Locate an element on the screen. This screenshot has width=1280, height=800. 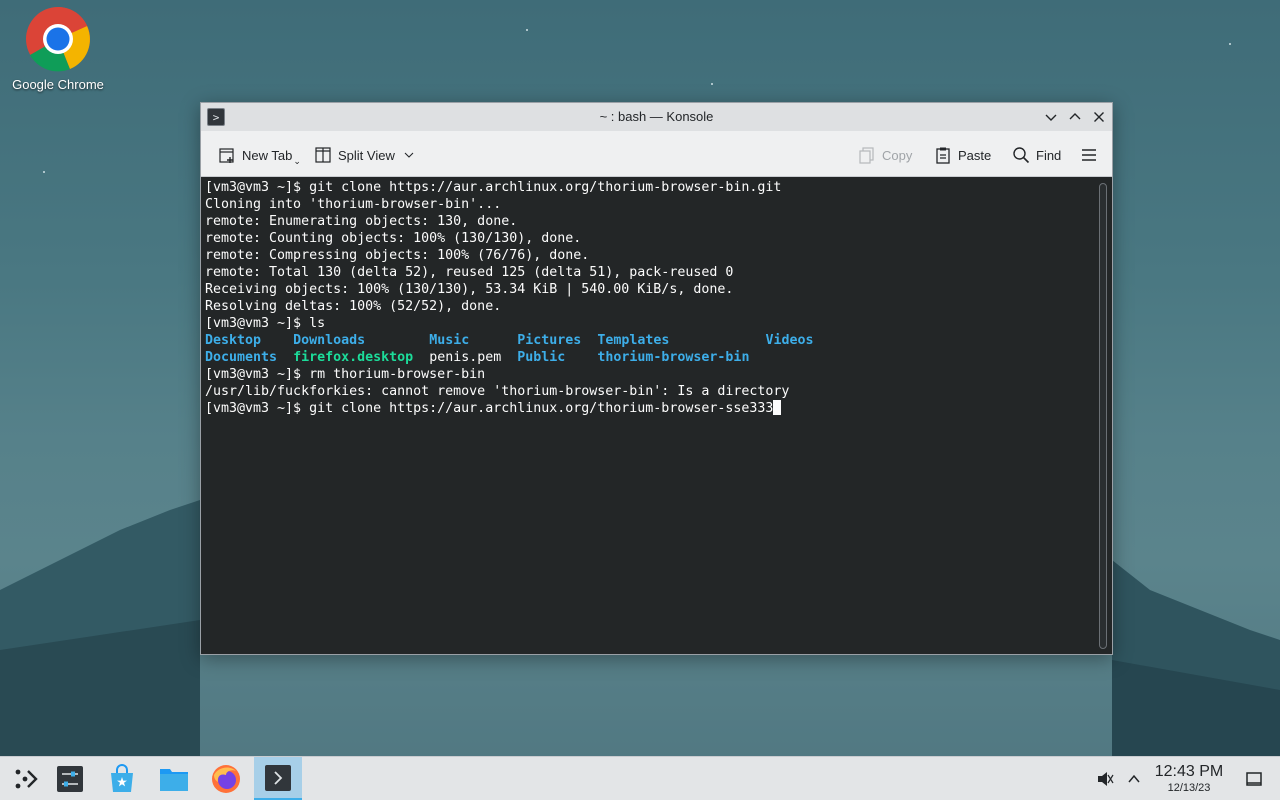
paste-label: Paste is located at coordinates (975, 155).